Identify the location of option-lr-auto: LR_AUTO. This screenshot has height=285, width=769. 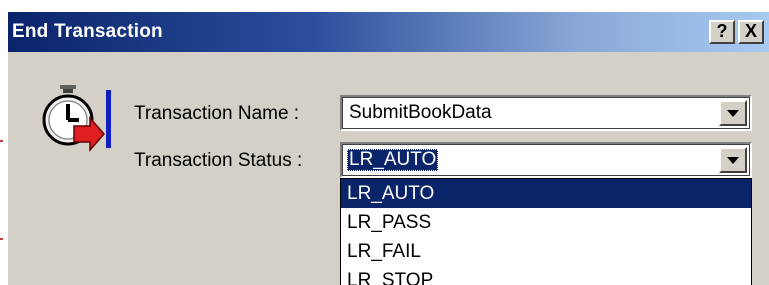
(546, 193).